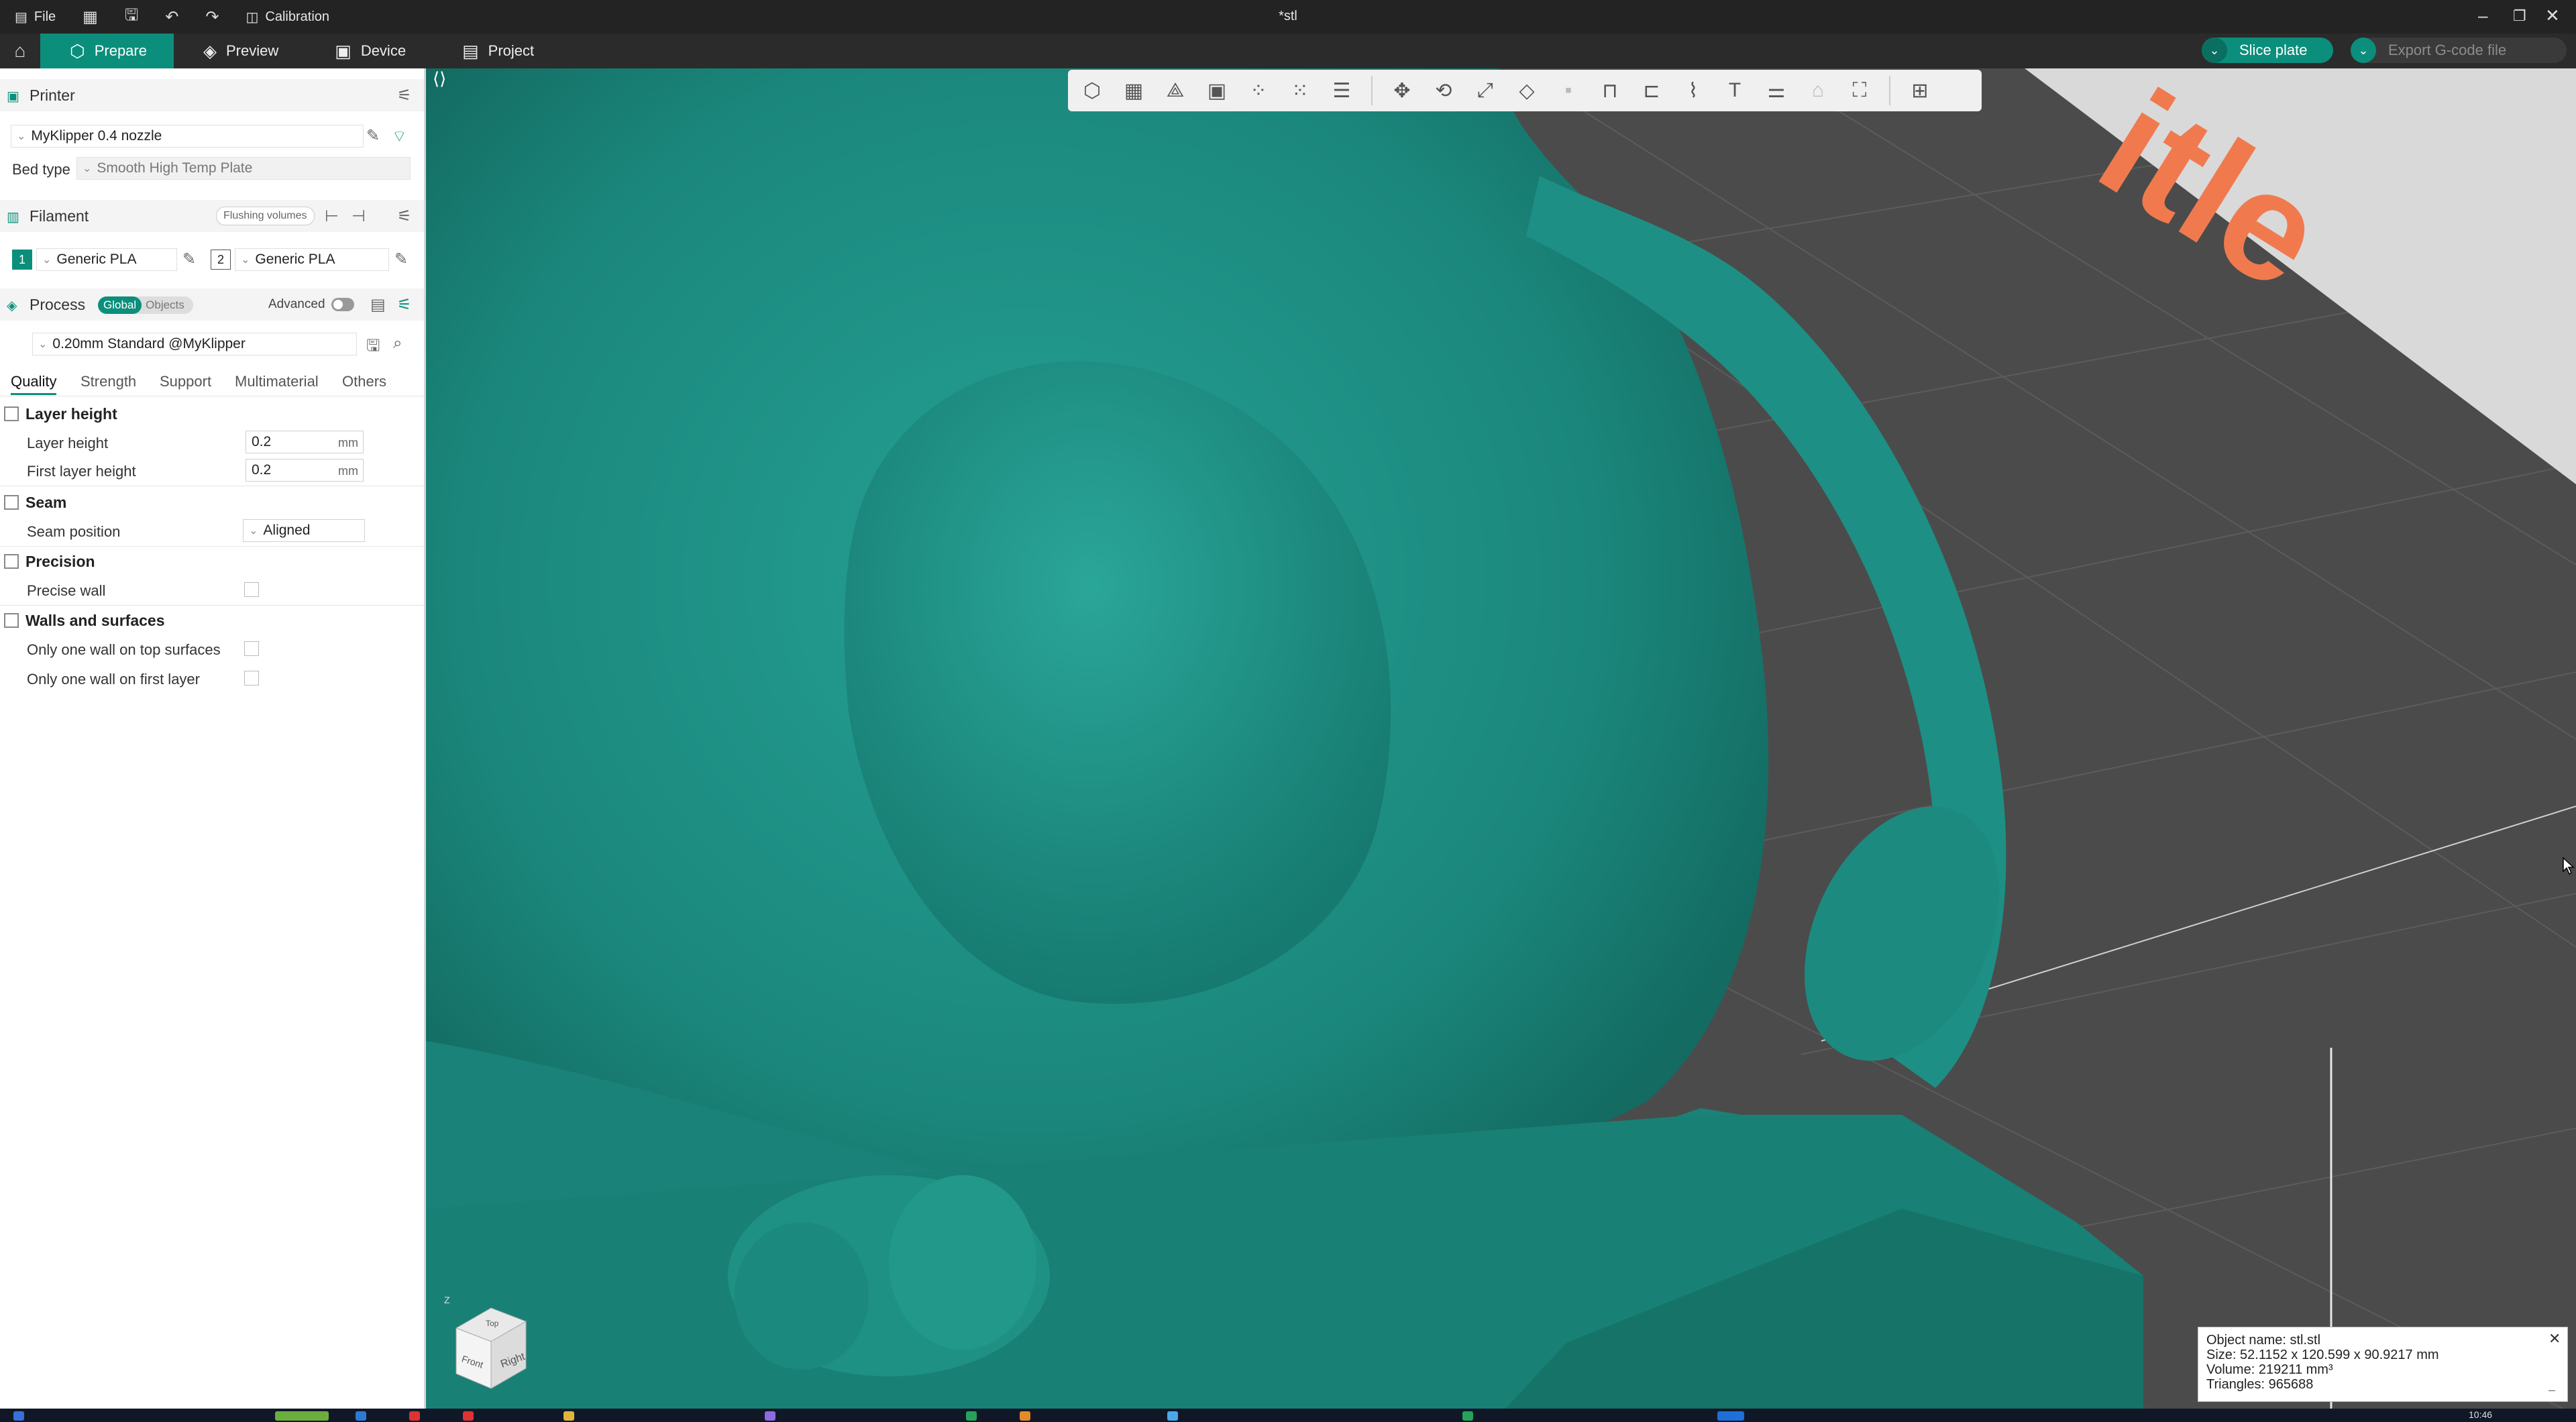  I want to click on notes-icon: ▦, so click(90, 17).